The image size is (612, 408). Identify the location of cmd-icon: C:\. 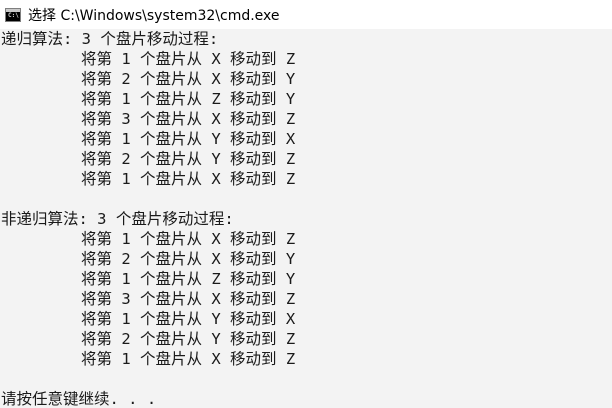
(13, 14).